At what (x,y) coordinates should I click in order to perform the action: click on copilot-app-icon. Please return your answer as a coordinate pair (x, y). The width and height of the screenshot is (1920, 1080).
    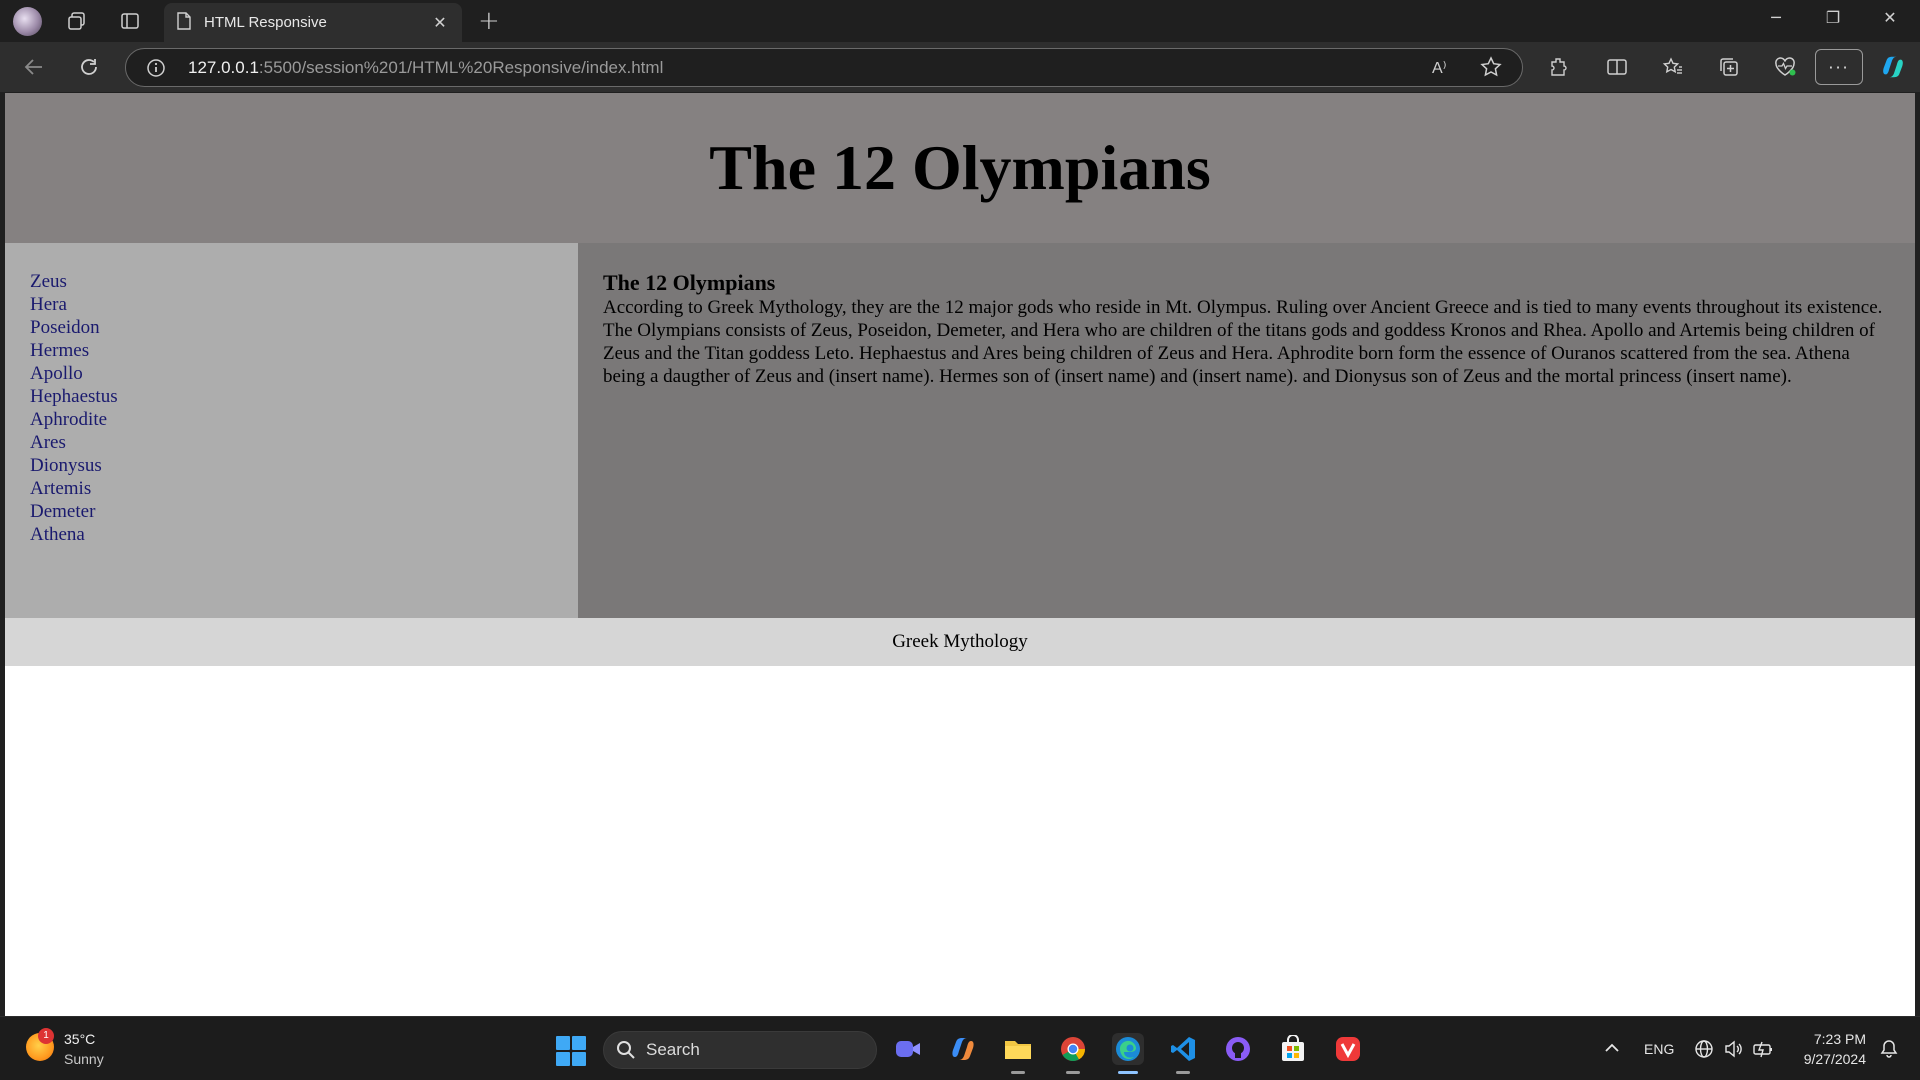
    Looking at the image, I should click on (963, 1049).